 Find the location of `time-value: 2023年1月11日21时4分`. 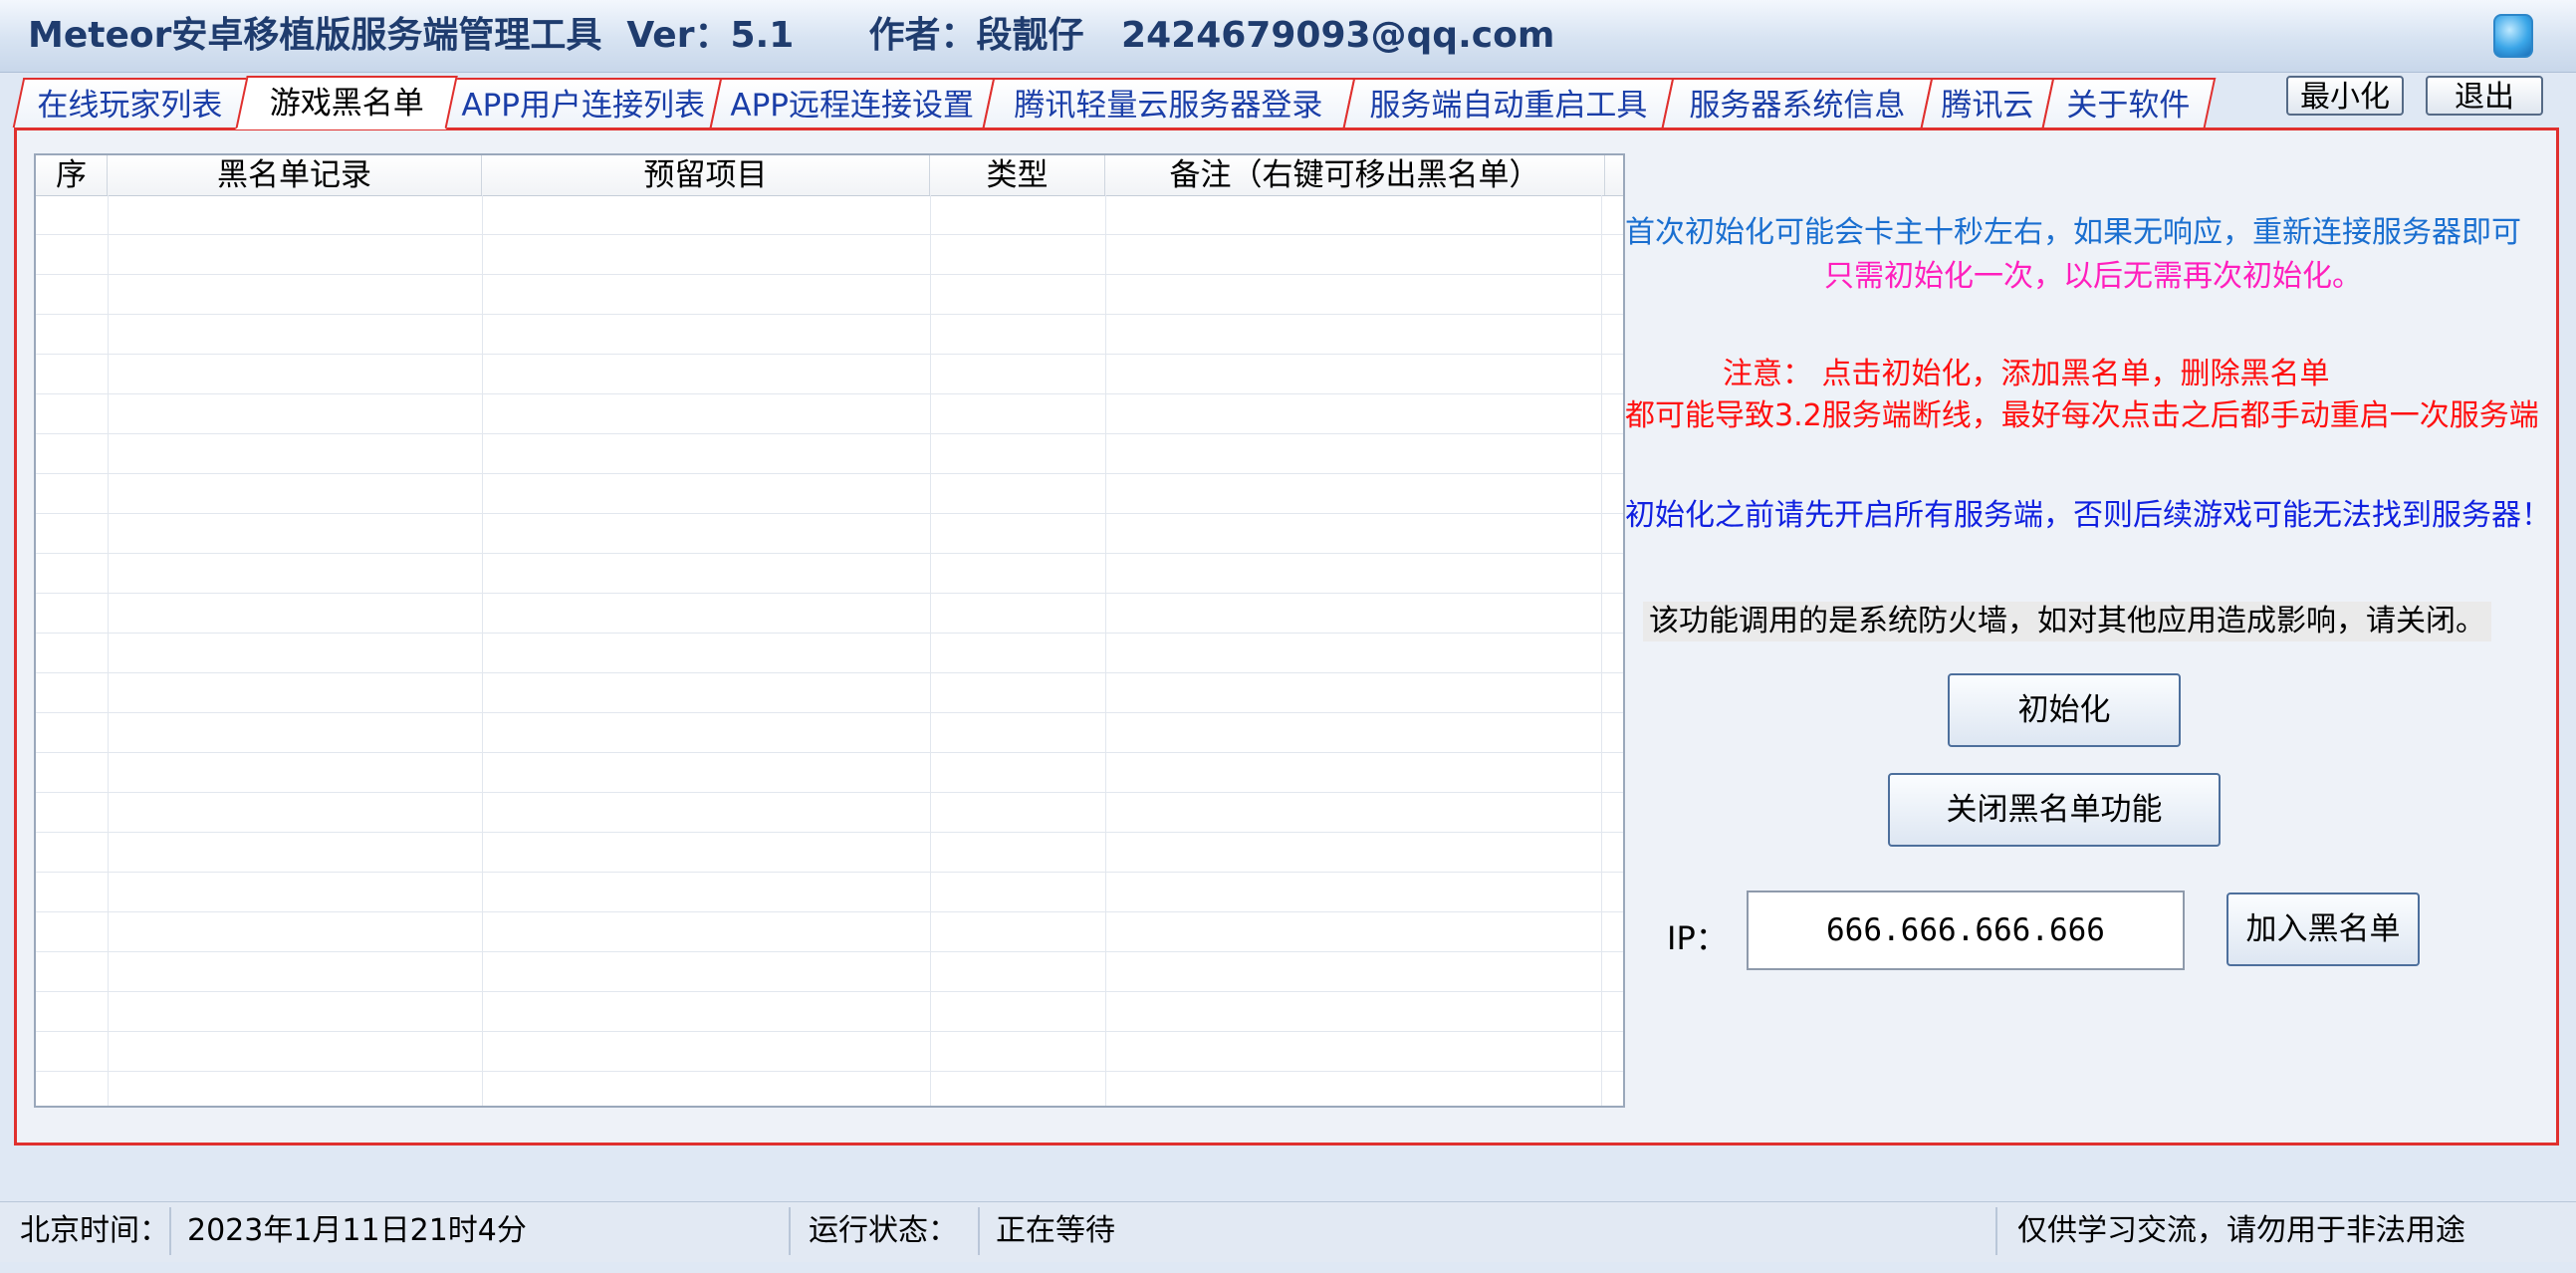

time-value: 2023年1月11日21时4分 is located at coordinates (357, 1230).